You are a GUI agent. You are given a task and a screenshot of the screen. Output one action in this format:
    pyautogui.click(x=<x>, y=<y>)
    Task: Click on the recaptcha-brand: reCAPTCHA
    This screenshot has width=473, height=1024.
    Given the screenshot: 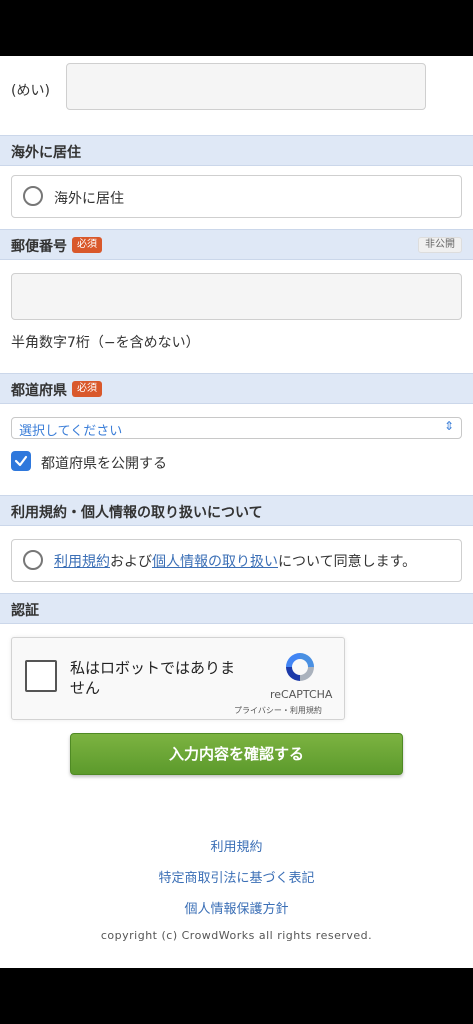 What is the action you would take?
    pyautogui.click(x=301, y=694)
    